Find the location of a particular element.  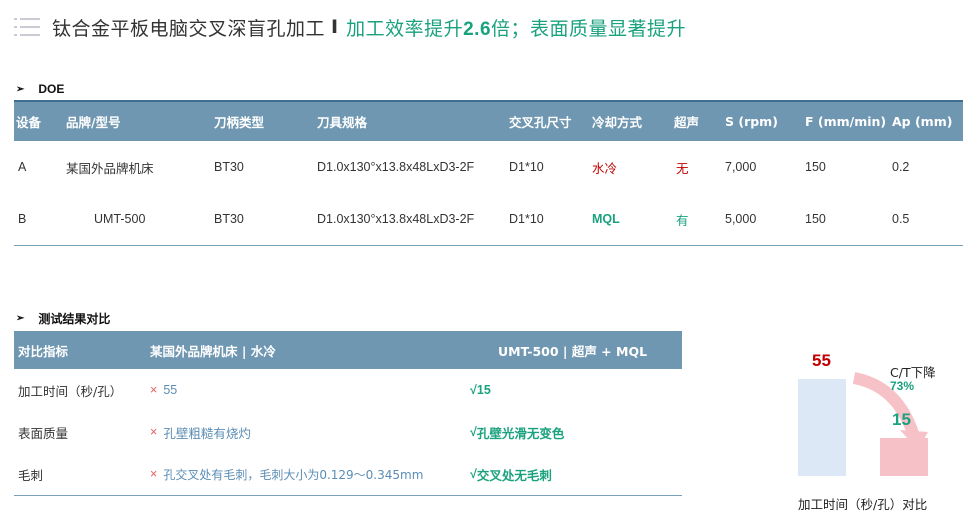

brand-cell: UMT-500 is located at coordinates (120, 219).